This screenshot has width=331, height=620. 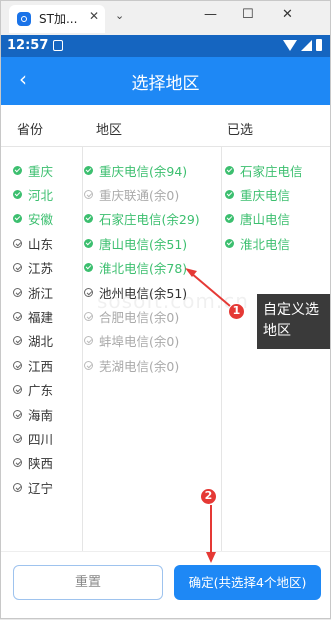 I want to click on province-item: 山东, so click(x=33, y=243).